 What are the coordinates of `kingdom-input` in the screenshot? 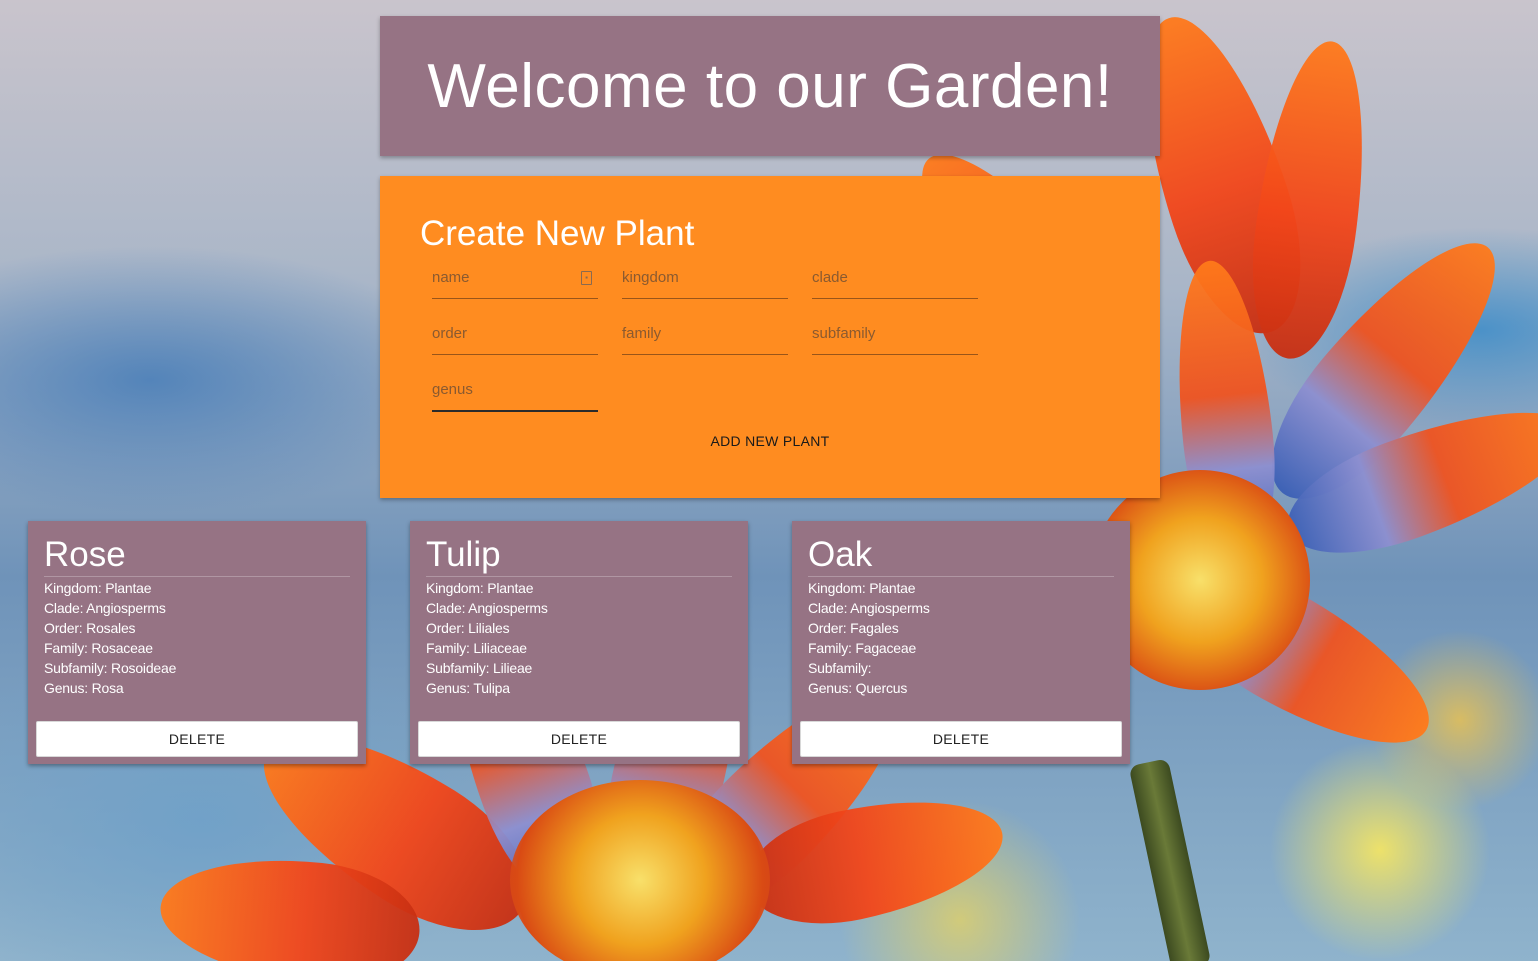 It's located at (705, 277).